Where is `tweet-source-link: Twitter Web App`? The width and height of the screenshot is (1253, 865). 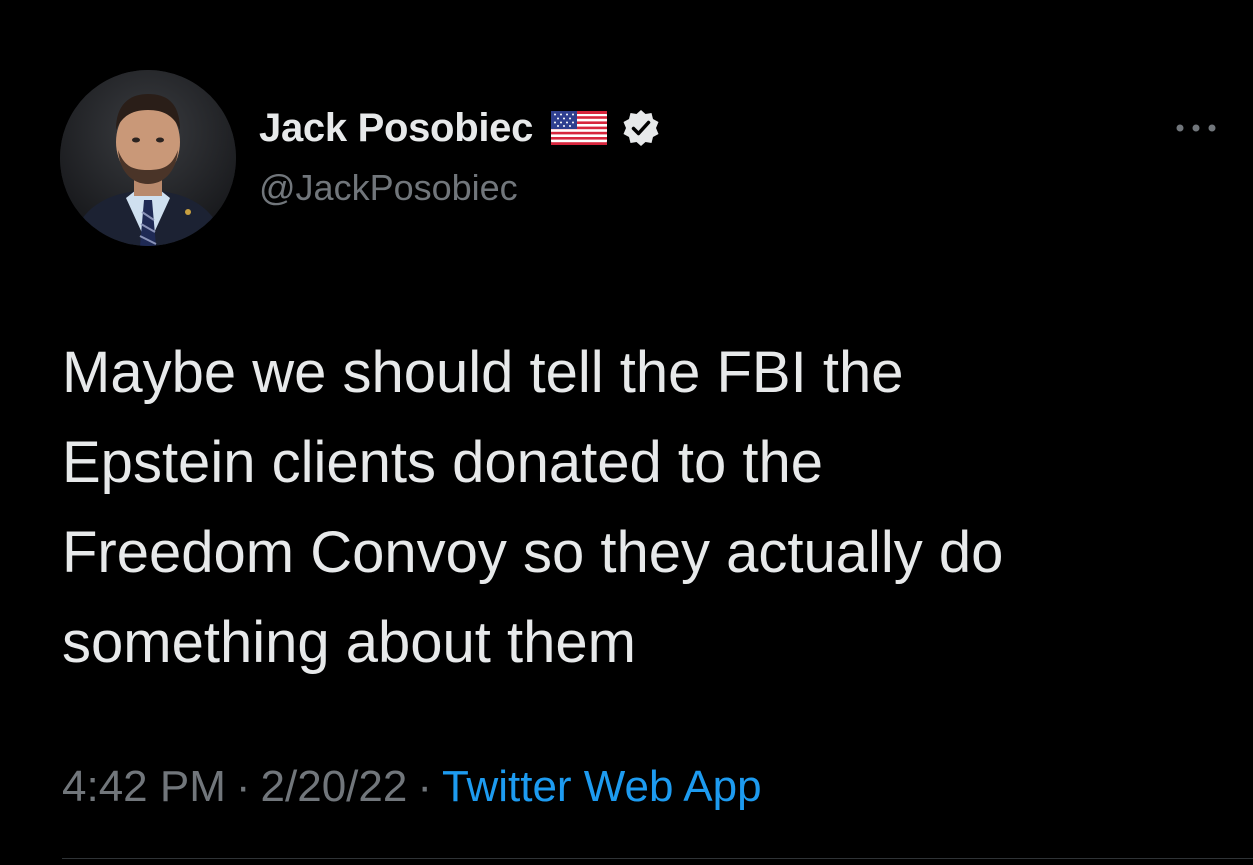 tweet-source-link: Twitter Web App is located at coordinates (602, 786).